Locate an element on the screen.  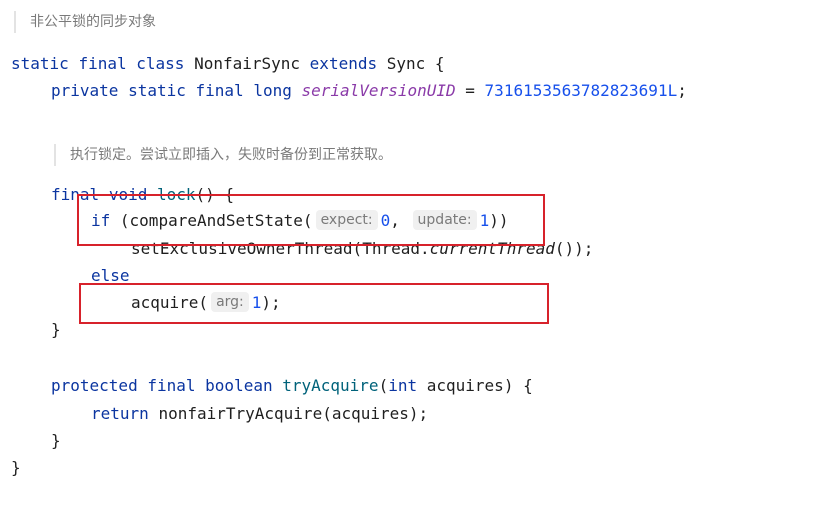
expect-value: 0 is located at coordinates (385, 220).